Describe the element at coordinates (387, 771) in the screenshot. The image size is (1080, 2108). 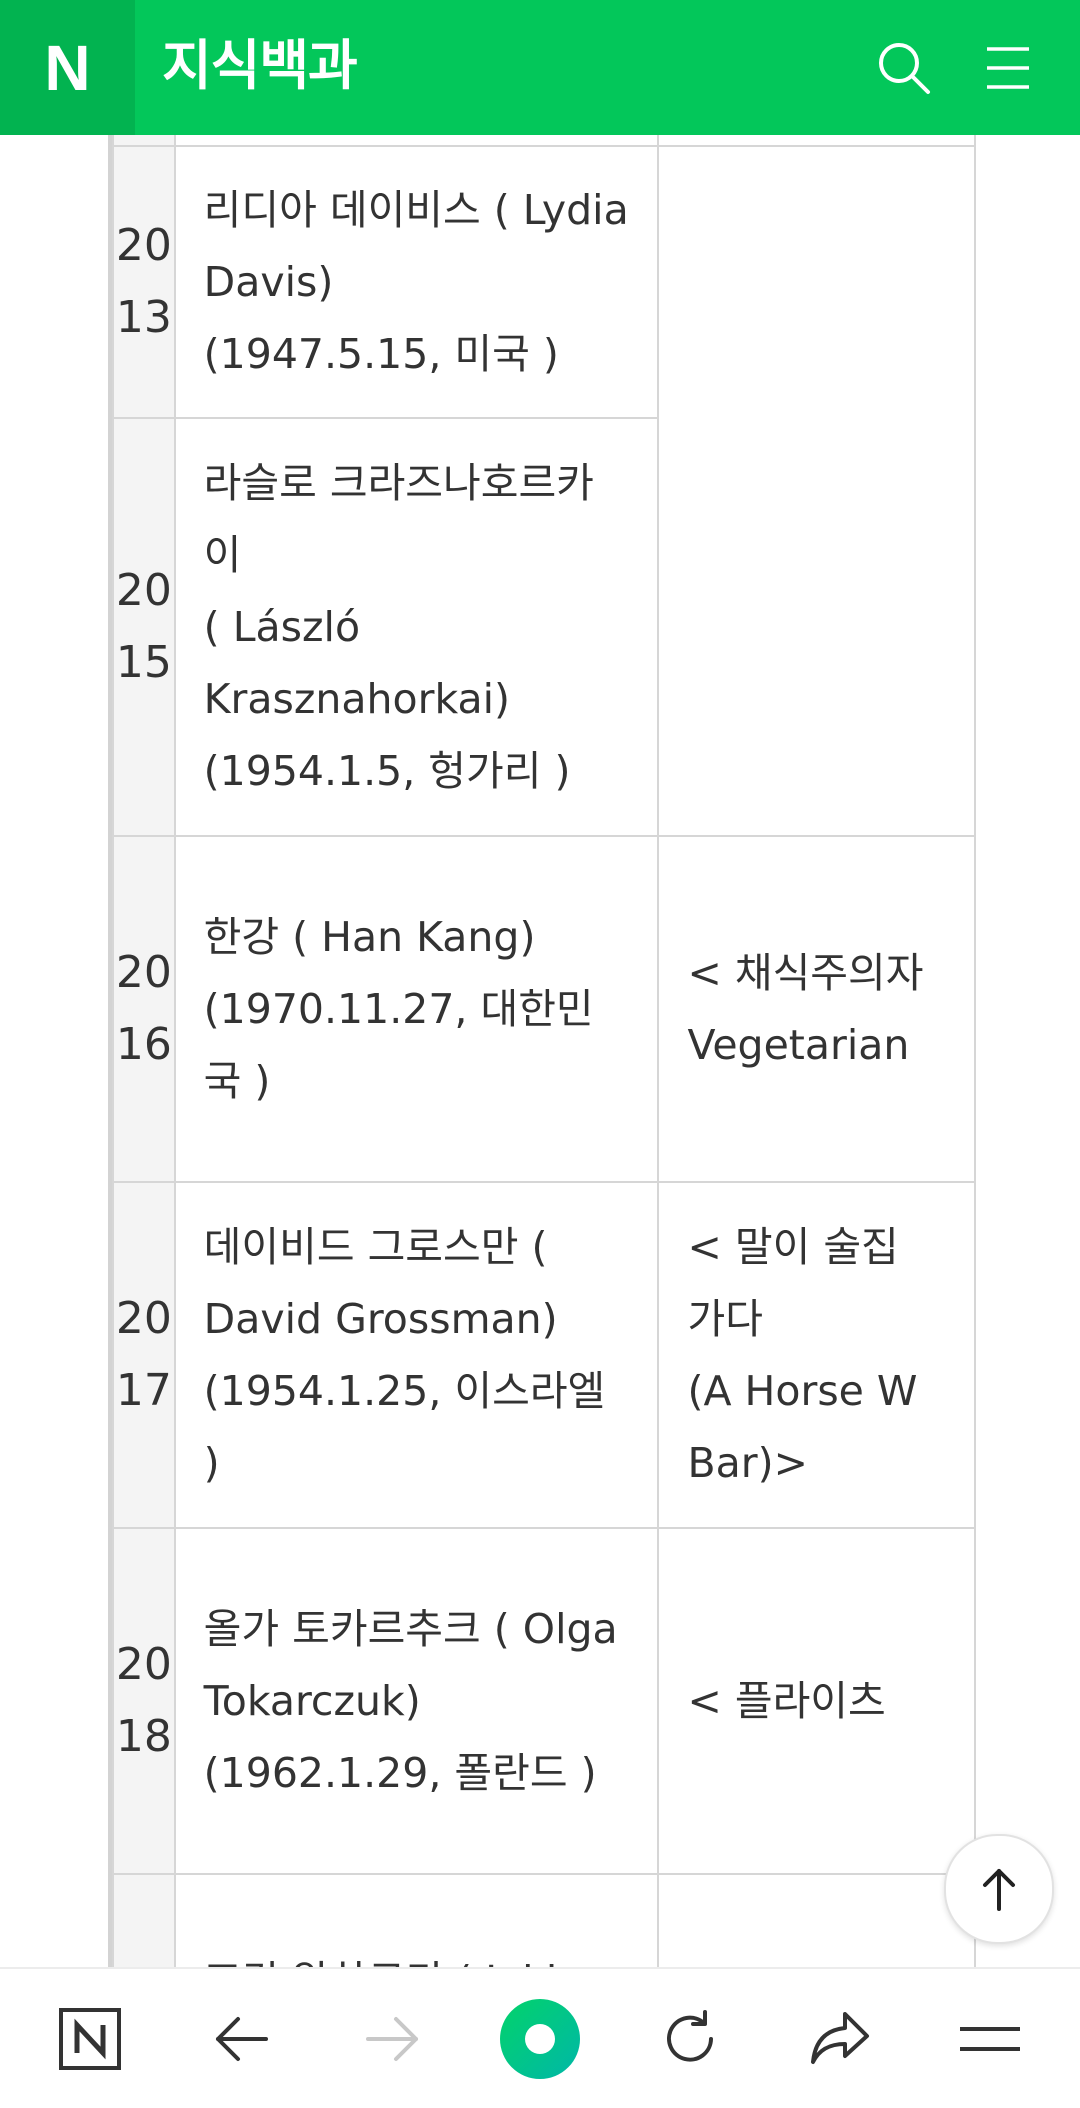
I see `laureate-name-line: (1954.1.5, 헝가리 )` at that location.